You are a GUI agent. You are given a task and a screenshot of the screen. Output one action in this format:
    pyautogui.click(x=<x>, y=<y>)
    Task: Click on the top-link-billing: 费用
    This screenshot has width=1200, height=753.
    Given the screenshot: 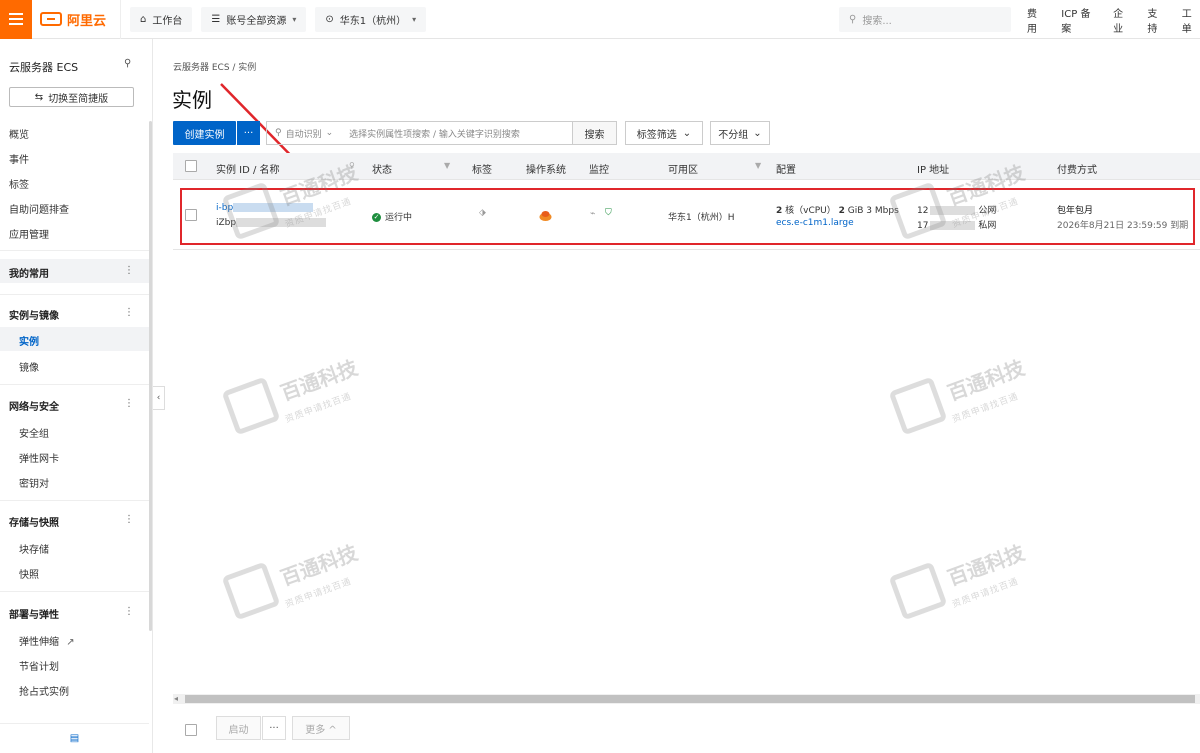 What is the action you would take?
    pyautogui.click(x=1036, y=20)
    